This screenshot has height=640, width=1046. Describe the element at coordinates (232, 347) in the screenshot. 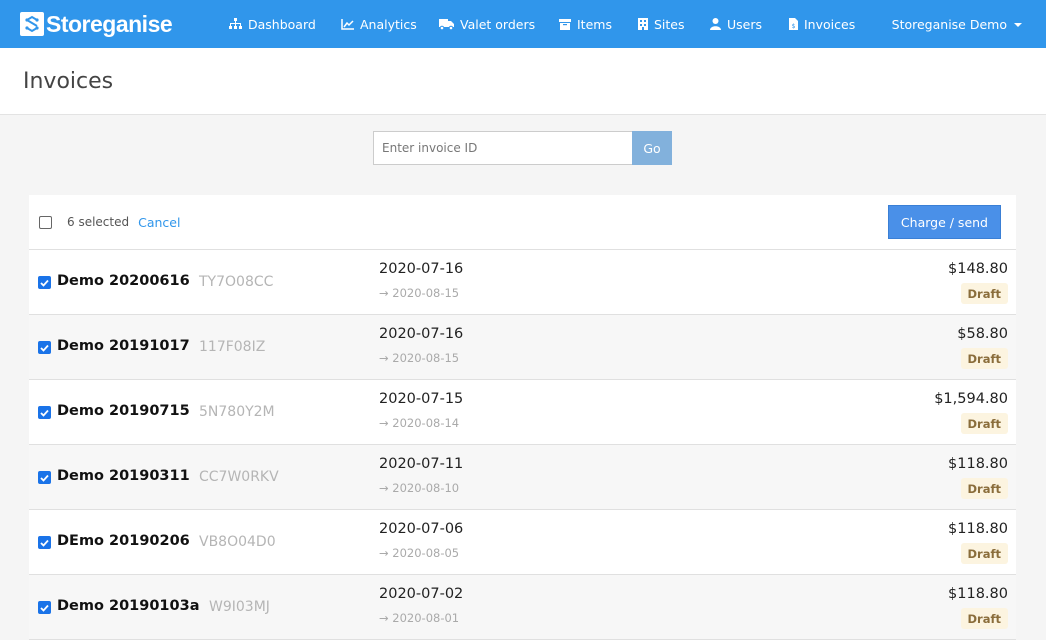

I see `invoice-code: 117F08IZ` at that location.